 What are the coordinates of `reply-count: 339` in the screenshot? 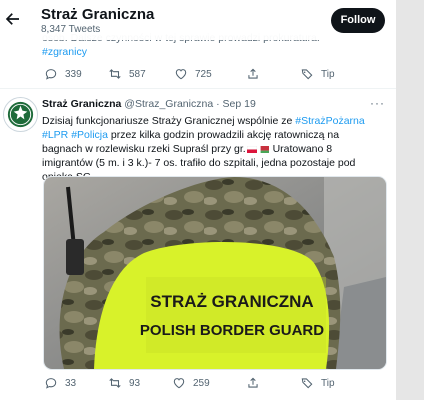 It's located at (73, 74).